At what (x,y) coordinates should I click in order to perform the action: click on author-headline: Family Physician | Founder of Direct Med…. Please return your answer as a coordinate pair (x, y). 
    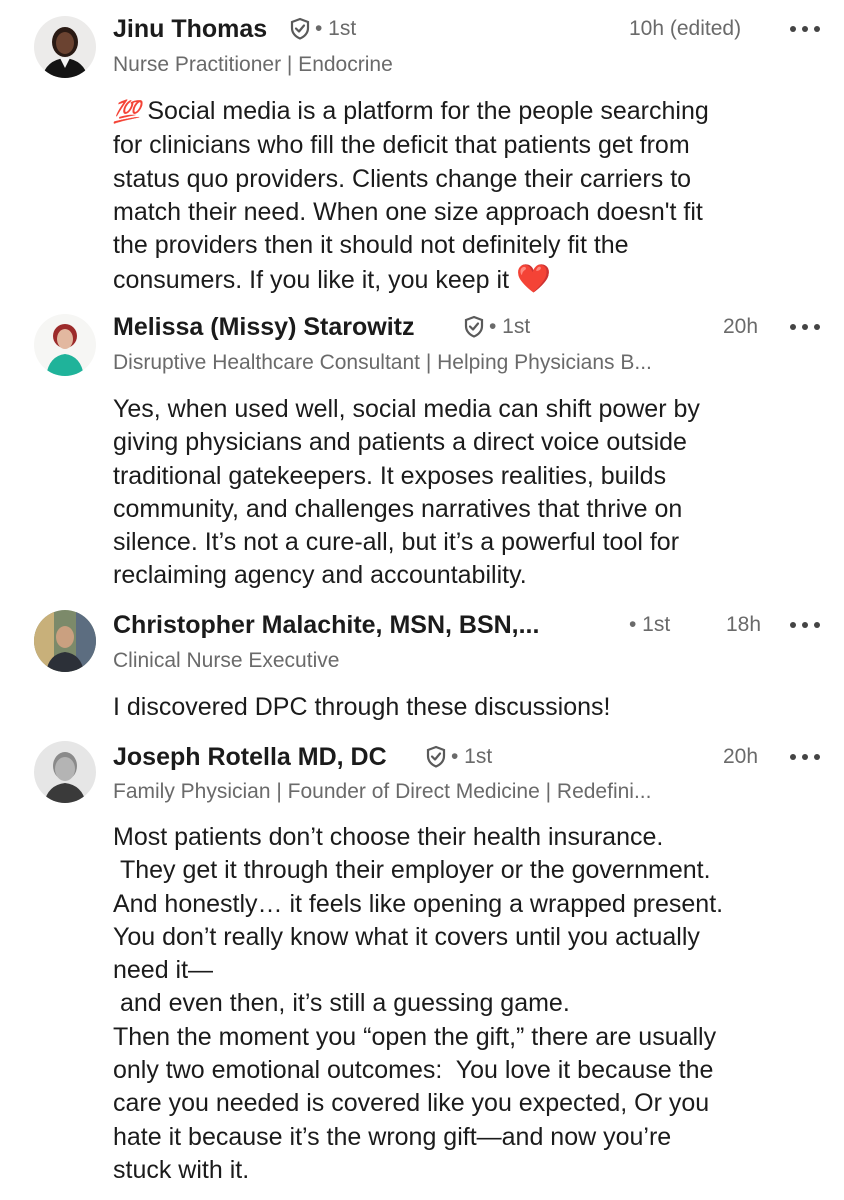
    Looking at the image, I should click on (382, 791).